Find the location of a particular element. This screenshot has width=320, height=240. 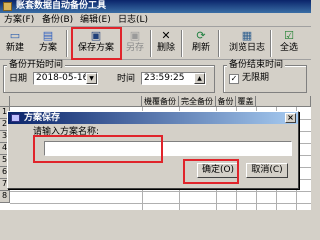

delete-x-icon: ✕ is located at coordinates (166, 35).